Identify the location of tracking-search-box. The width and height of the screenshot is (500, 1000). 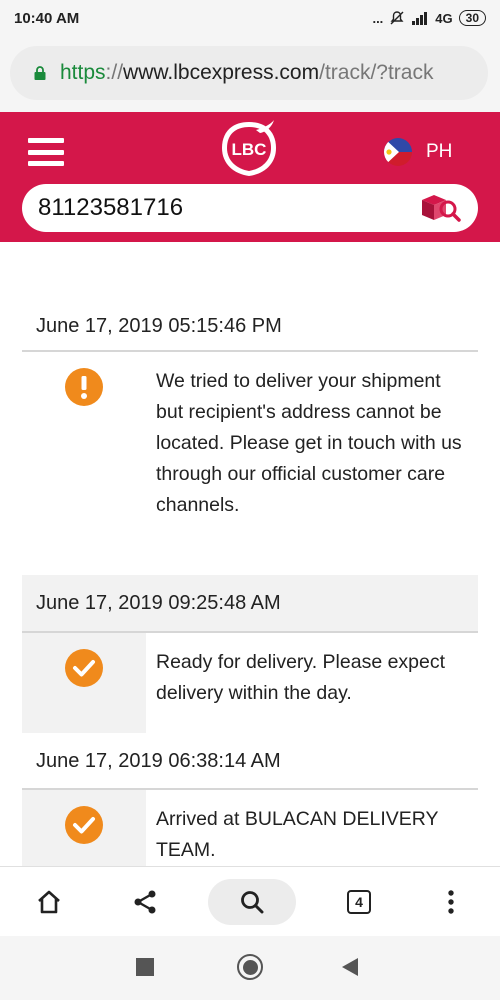
(250, 208).